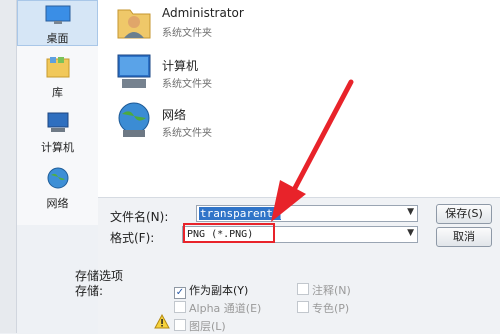  I want to click on alpha-checkbox: Alpha 通道(E), so click(217, 308).